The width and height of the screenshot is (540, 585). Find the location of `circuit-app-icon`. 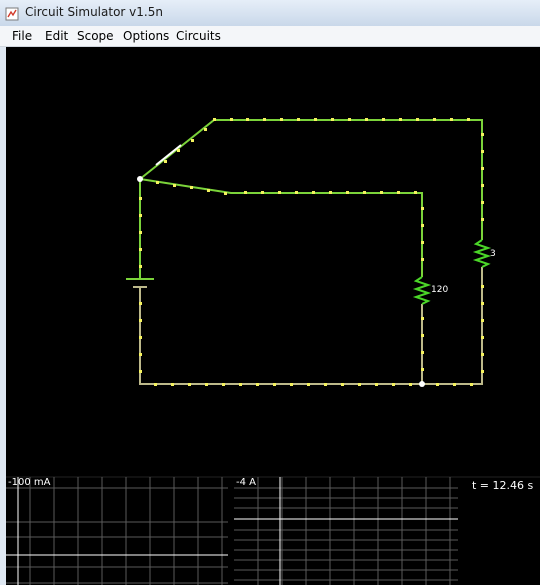

circuit-app-icon is located at coordinates (12, 13).